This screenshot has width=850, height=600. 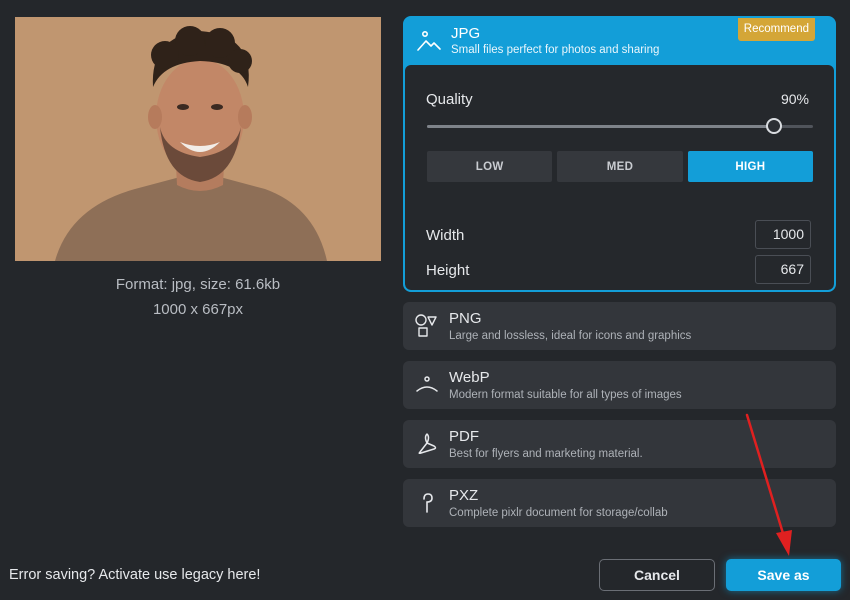 I want to click on pxz-icon, so click(x=427, y=503).